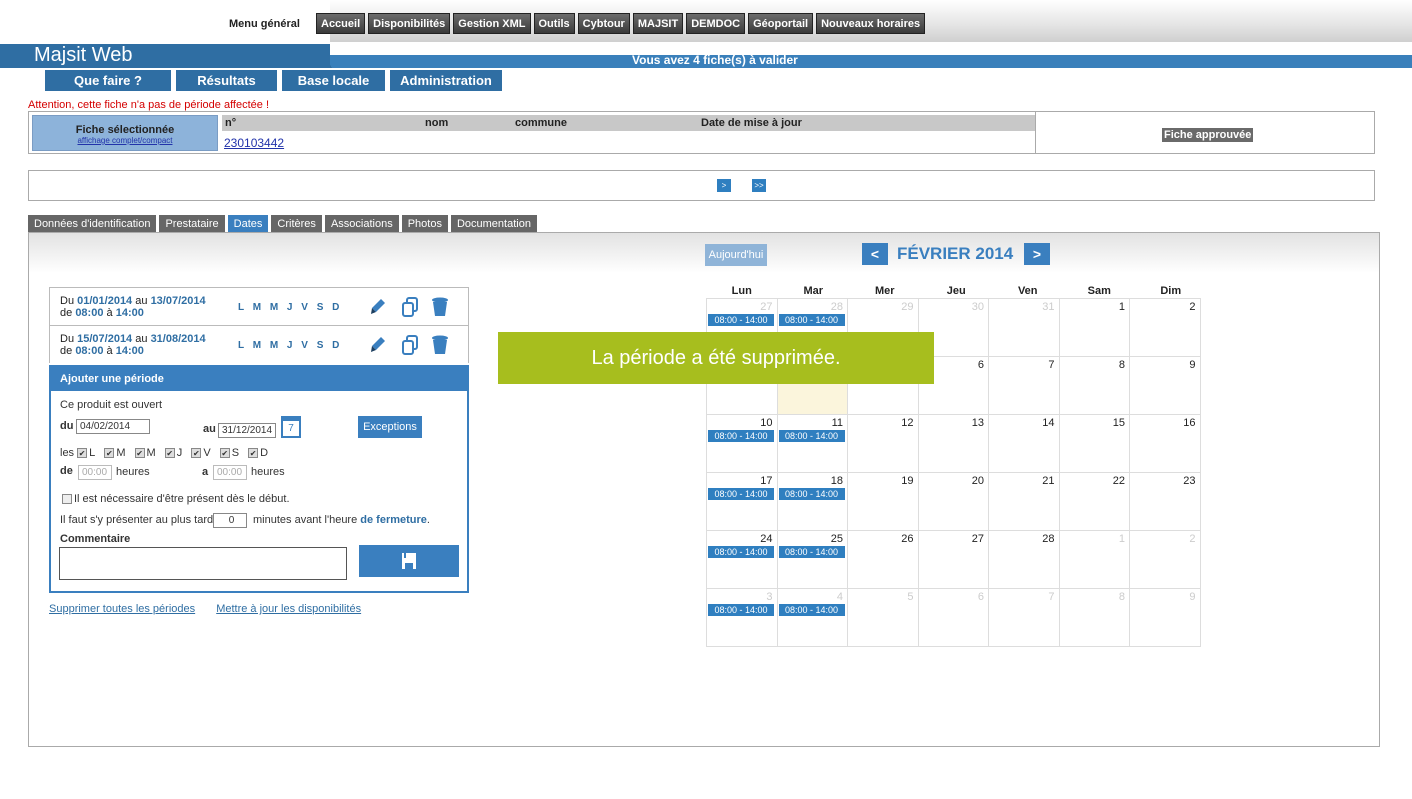 This screenshot has height=799, width=1412. Describe the element at coordinates (1024, 501) in the screenshot. I see `calendar-day: 21` at that location.